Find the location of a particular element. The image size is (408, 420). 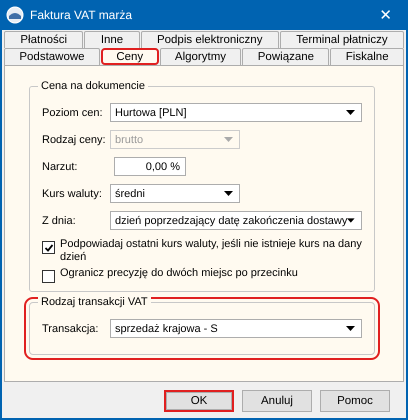

dialog-button: Pomoc is located at coordinates (355, 401).